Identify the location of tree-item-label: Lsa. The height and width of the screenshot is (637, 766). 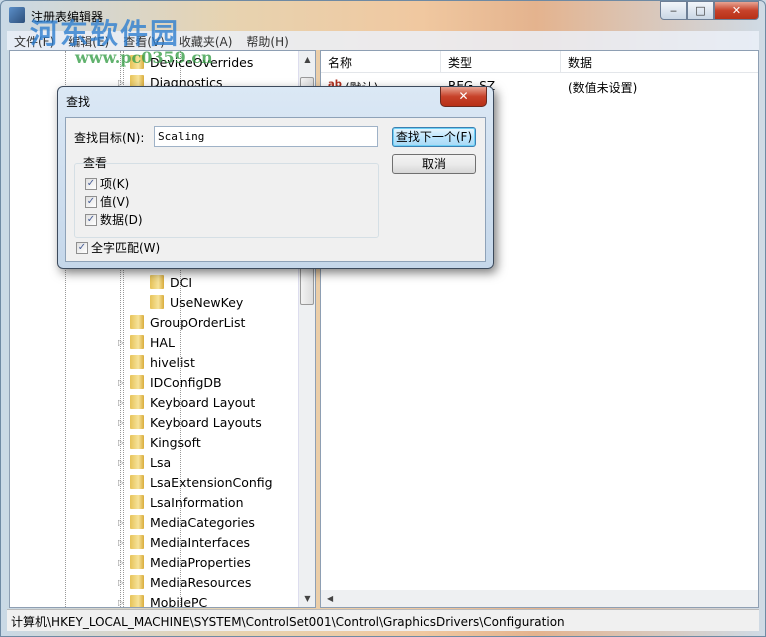
(161, 462).